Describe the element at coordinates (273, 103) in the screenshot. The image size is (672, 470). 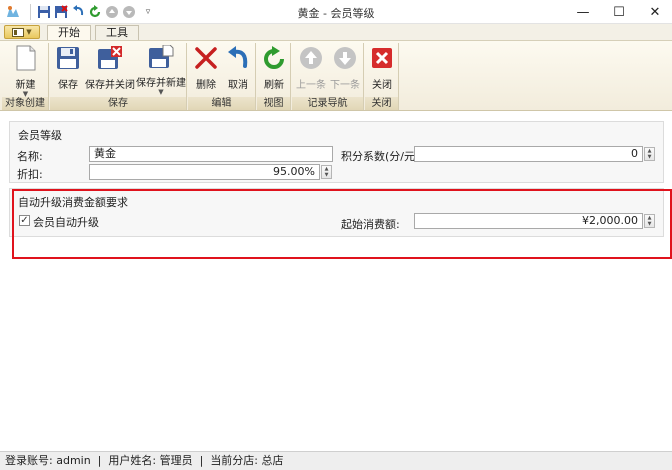
I see `group-label-view: 视图` at that location.